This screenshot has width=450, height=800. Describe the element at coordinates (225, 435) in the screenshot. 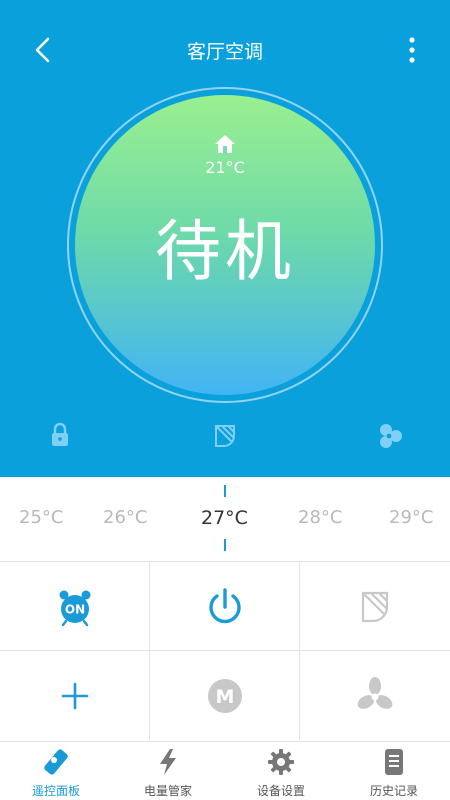

I see `swing-icon` at that location.